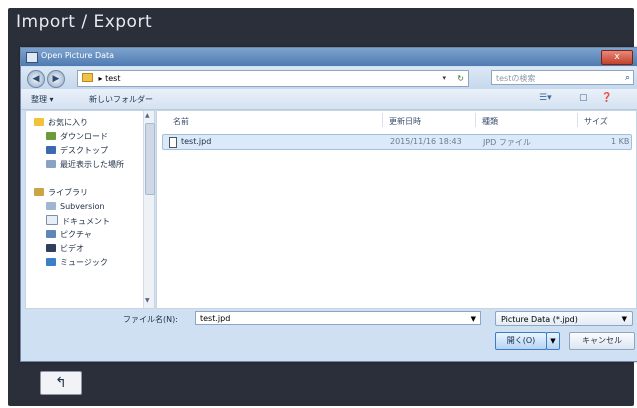  What do you see at coordinates (617, 57) in the screenshot?
I see `close-button: x` at bounding box center [617, 57].